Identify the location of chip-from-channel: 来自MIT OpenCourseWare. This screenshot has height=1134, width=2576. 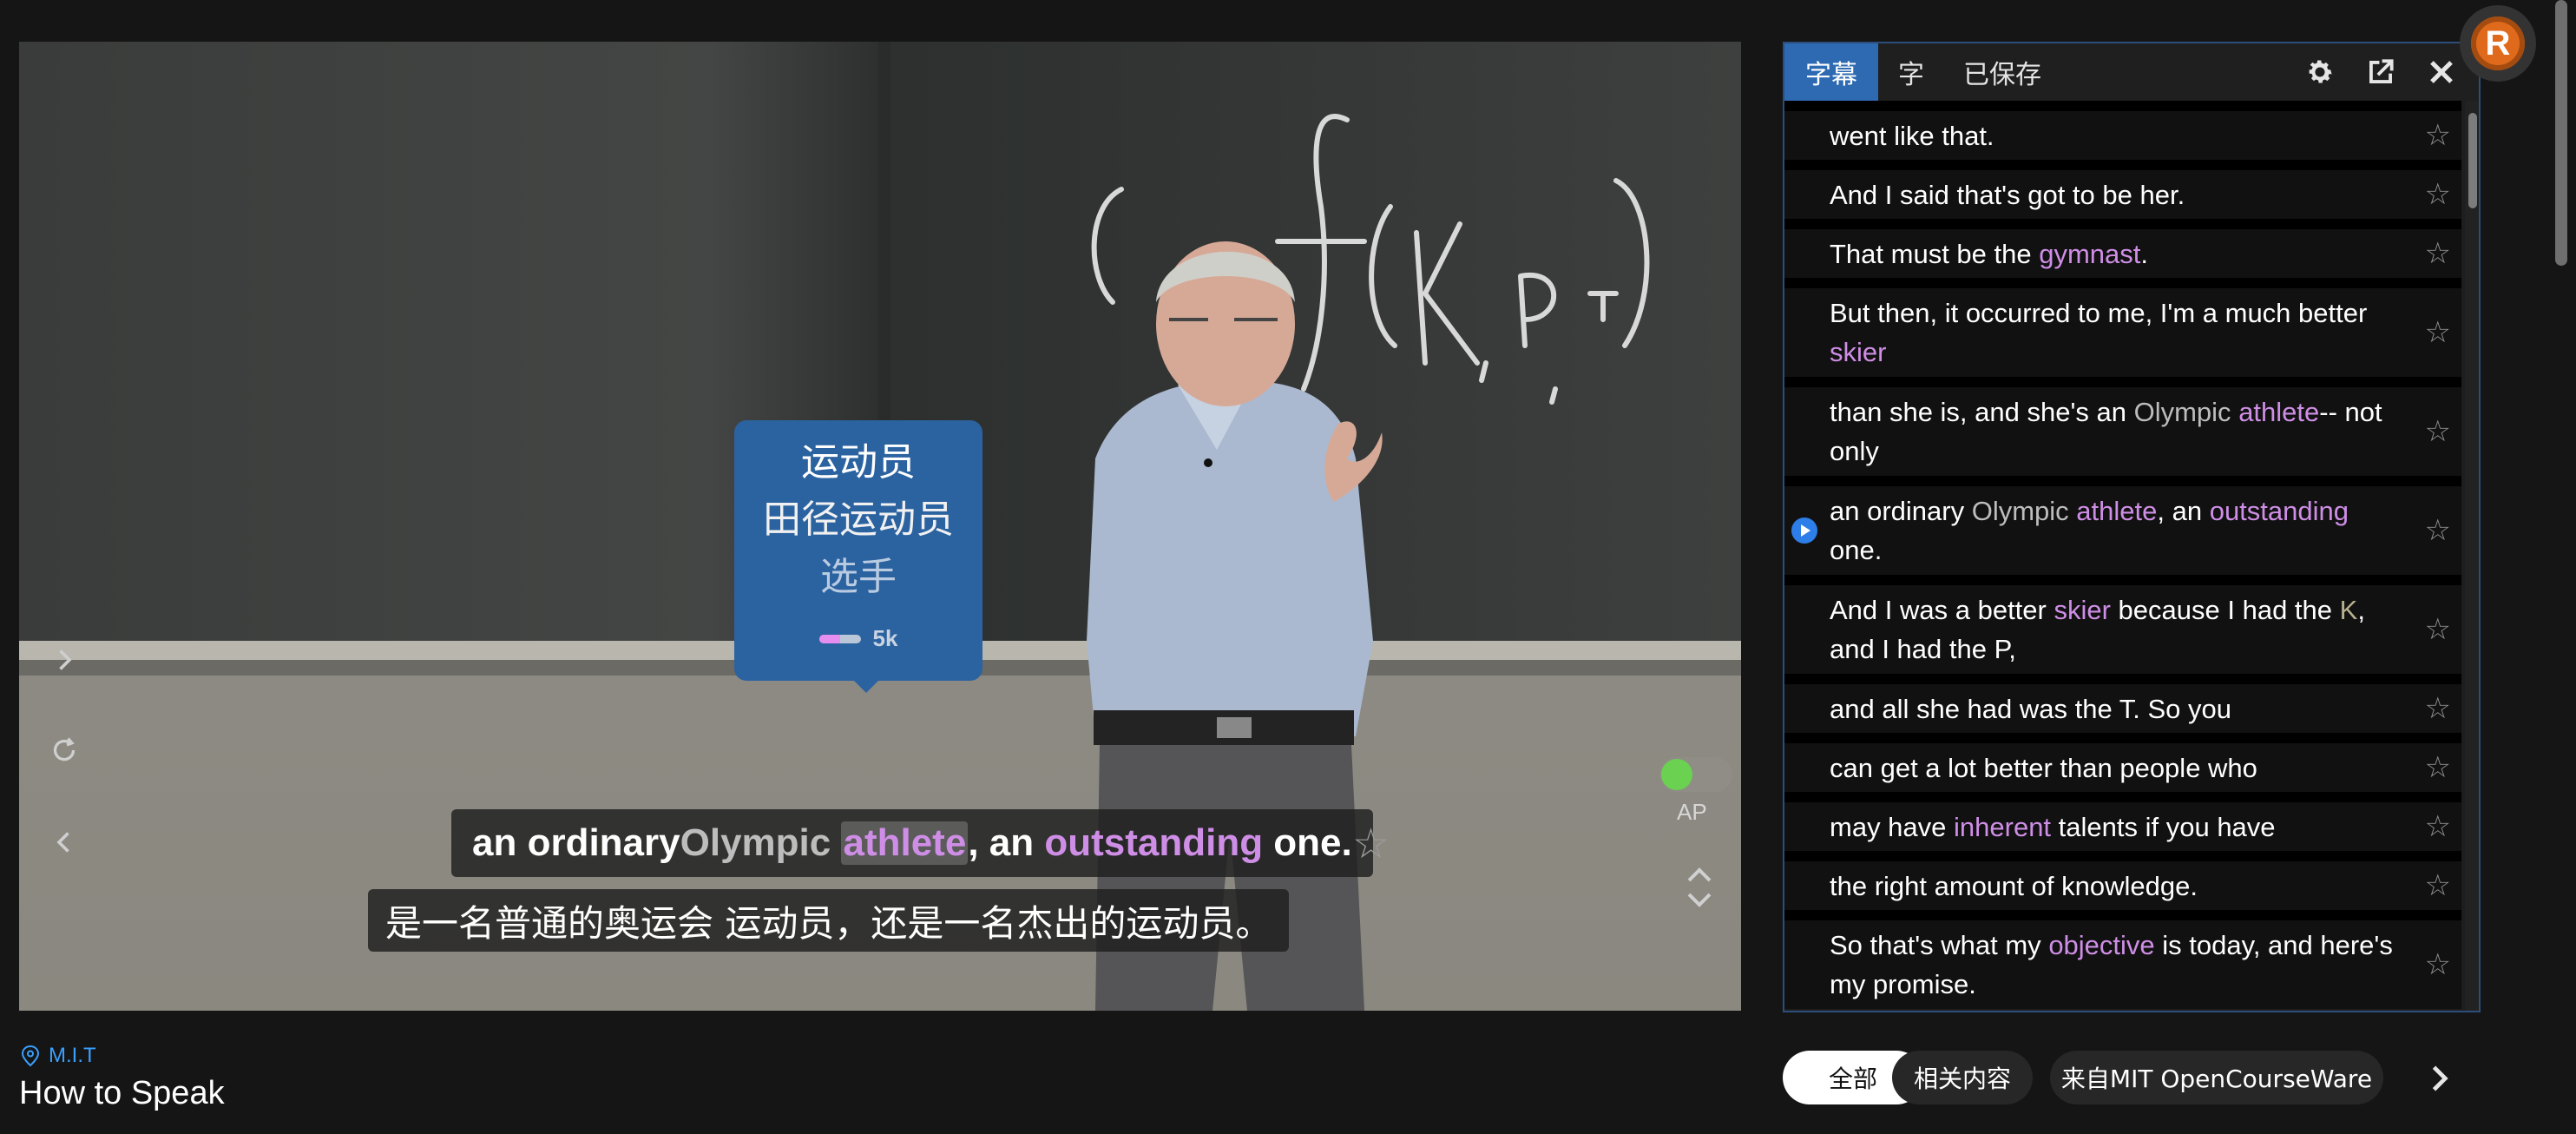
(2216, 1078).